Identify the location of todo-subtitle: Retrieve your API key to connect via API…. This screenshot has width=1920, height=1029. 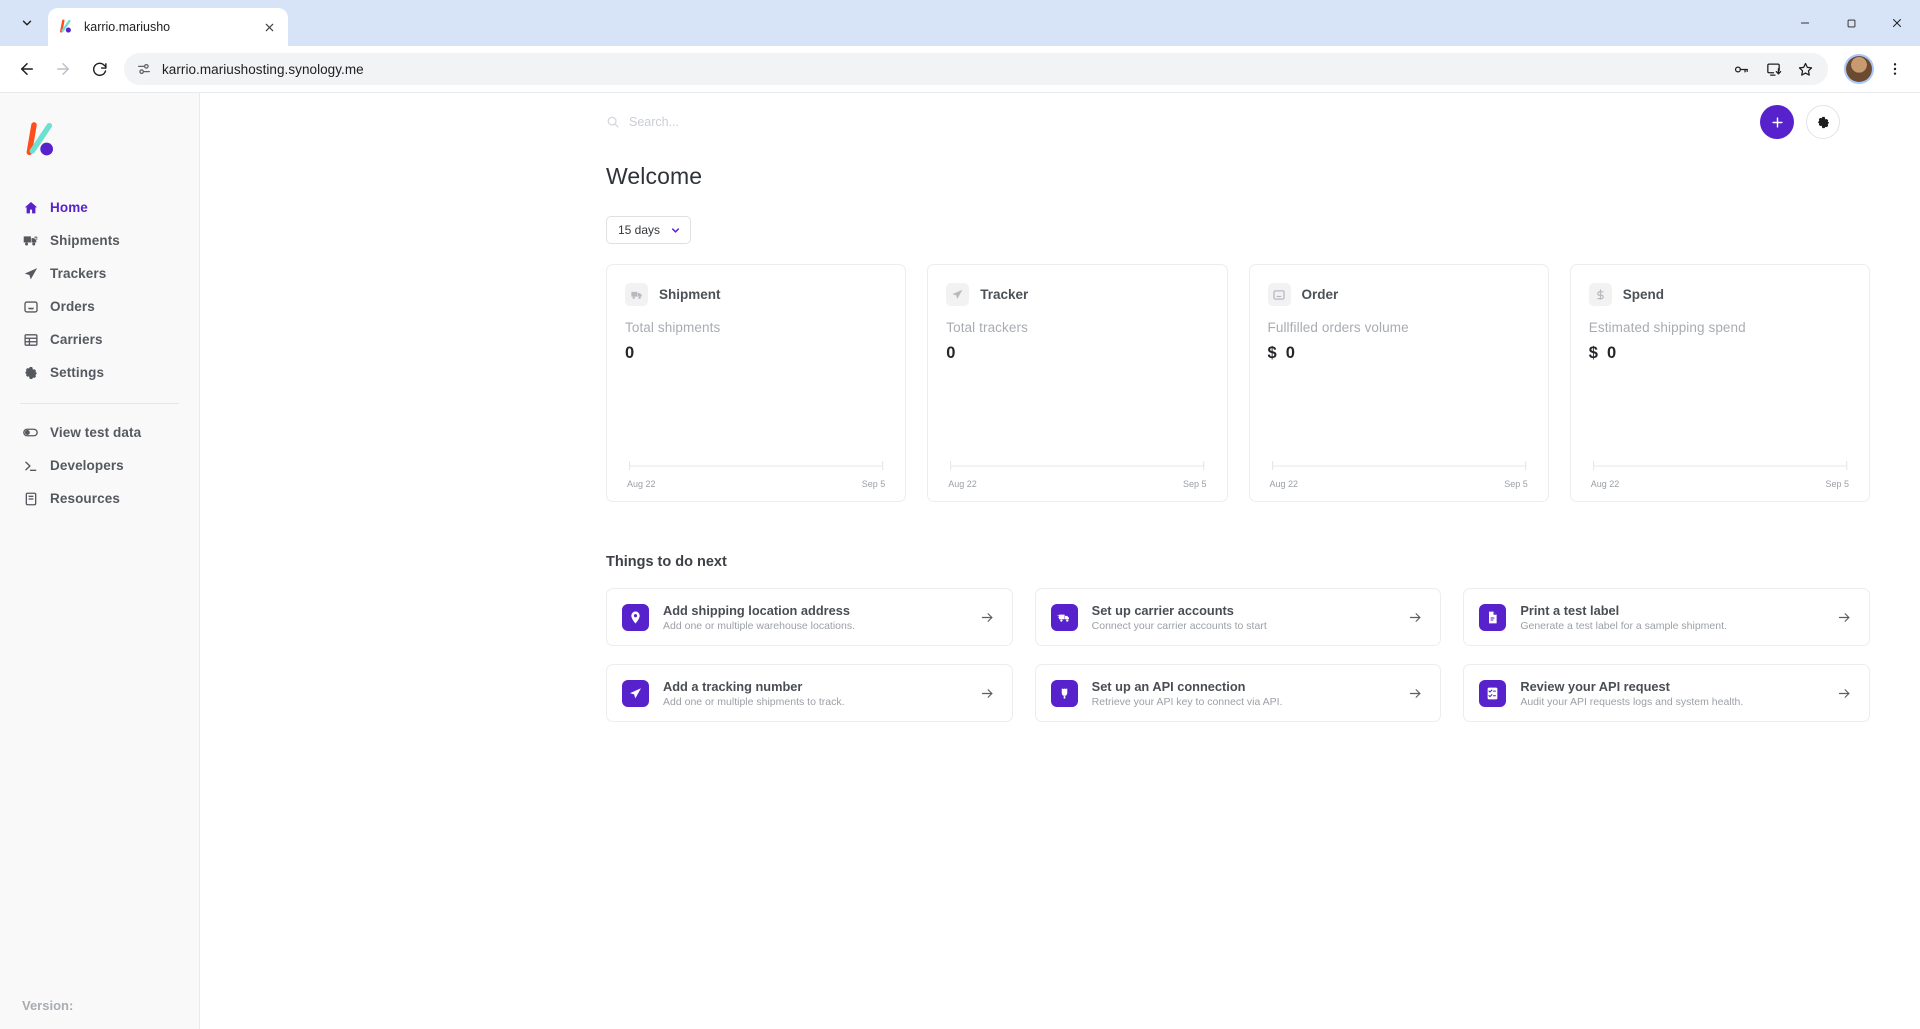
(1187, 701).